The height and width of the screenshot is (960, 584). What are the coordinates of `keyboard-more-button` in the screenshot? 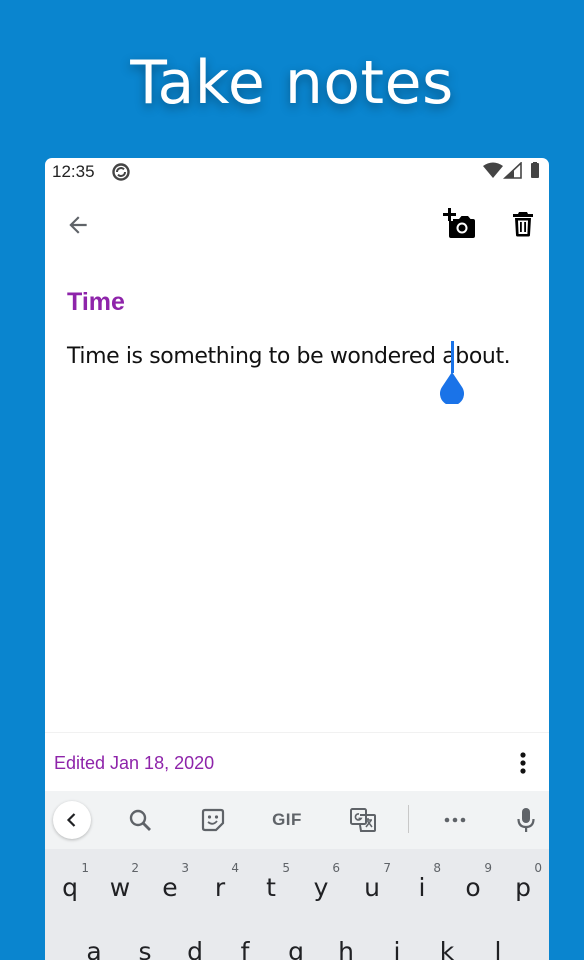 It's located at (455, 820).